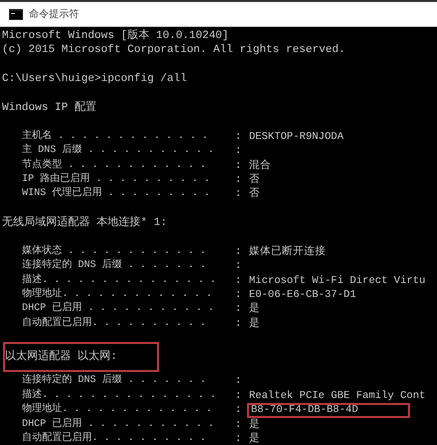  What do you see at coordinates (84, 223) in the screenshot?
I see `console-line: 无线局域网适配器 本地连接* 1:` at bounding box center [84, 223].